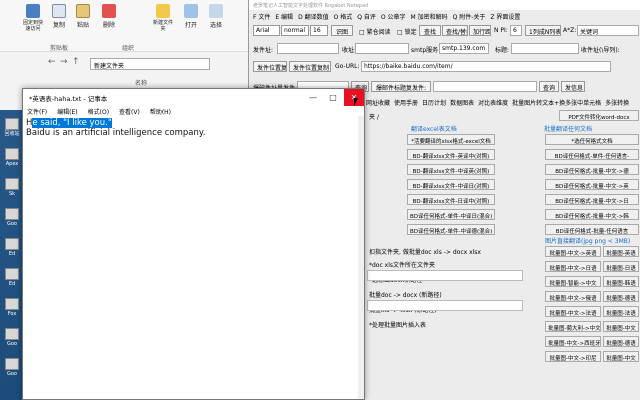 The image size is (640, 400). What do you see at coordinates (191, 18) in the screenshot?
I see `open-button: 打开` at bounding box center [191, 18].